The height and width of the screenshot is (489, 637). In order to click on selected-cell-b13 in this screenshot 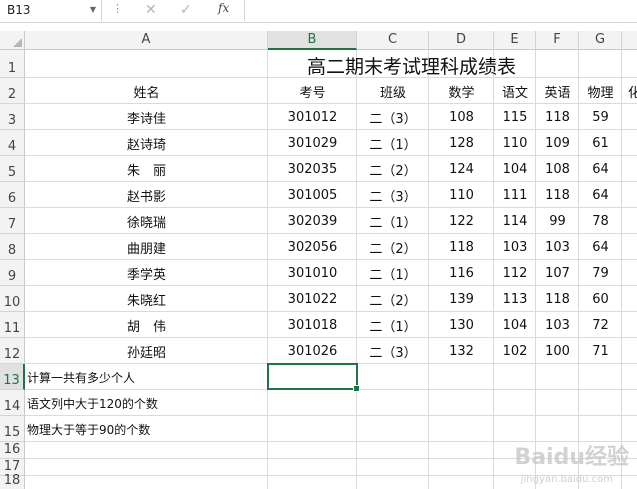, I will do `click(313, 377)`.